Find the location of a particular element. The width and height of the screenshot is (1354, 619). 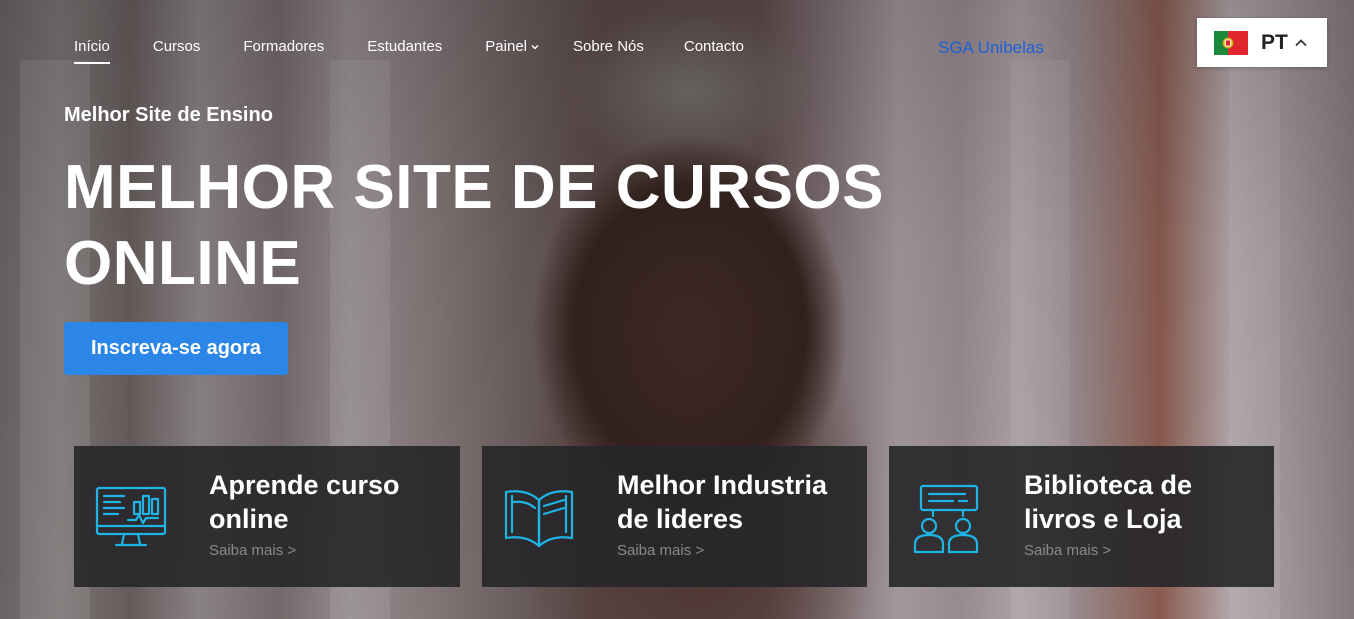

nav-item-sobre-nos: Sobre Nós is located at coordinates (608, 46).